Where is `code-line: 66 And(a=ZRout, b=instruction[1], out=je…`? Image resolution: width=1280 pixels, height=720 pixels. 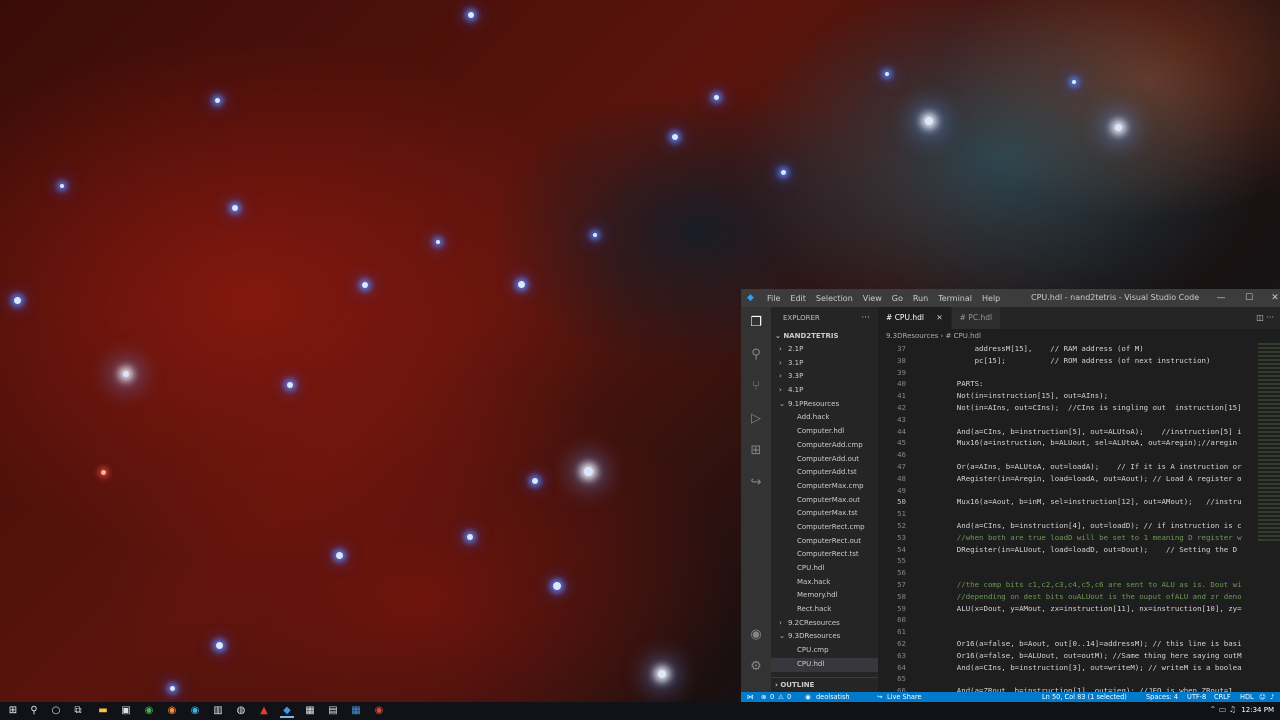 code-line: 66 And(a=ZRout, b=instruction[1], out=je… is located at coordinates (1079, 688).